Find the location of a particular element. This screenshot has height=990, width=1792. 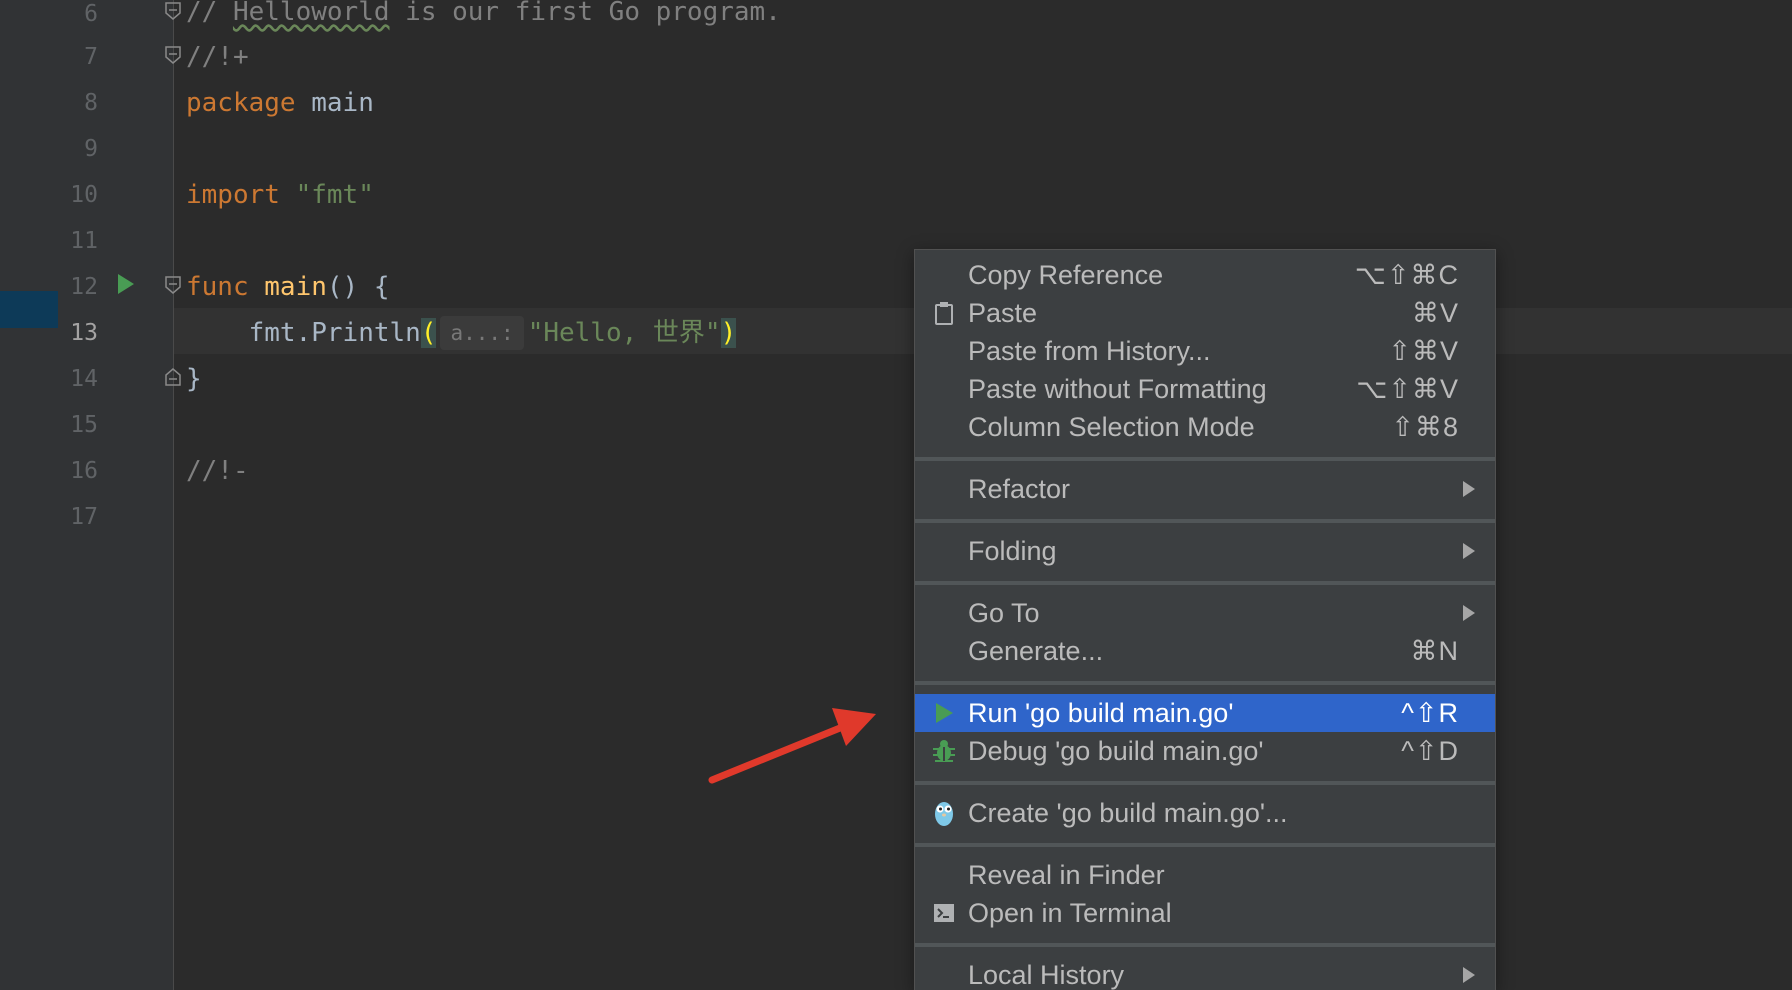

string-literal: "Hello, 世界" is located at coordinates (624, 333).